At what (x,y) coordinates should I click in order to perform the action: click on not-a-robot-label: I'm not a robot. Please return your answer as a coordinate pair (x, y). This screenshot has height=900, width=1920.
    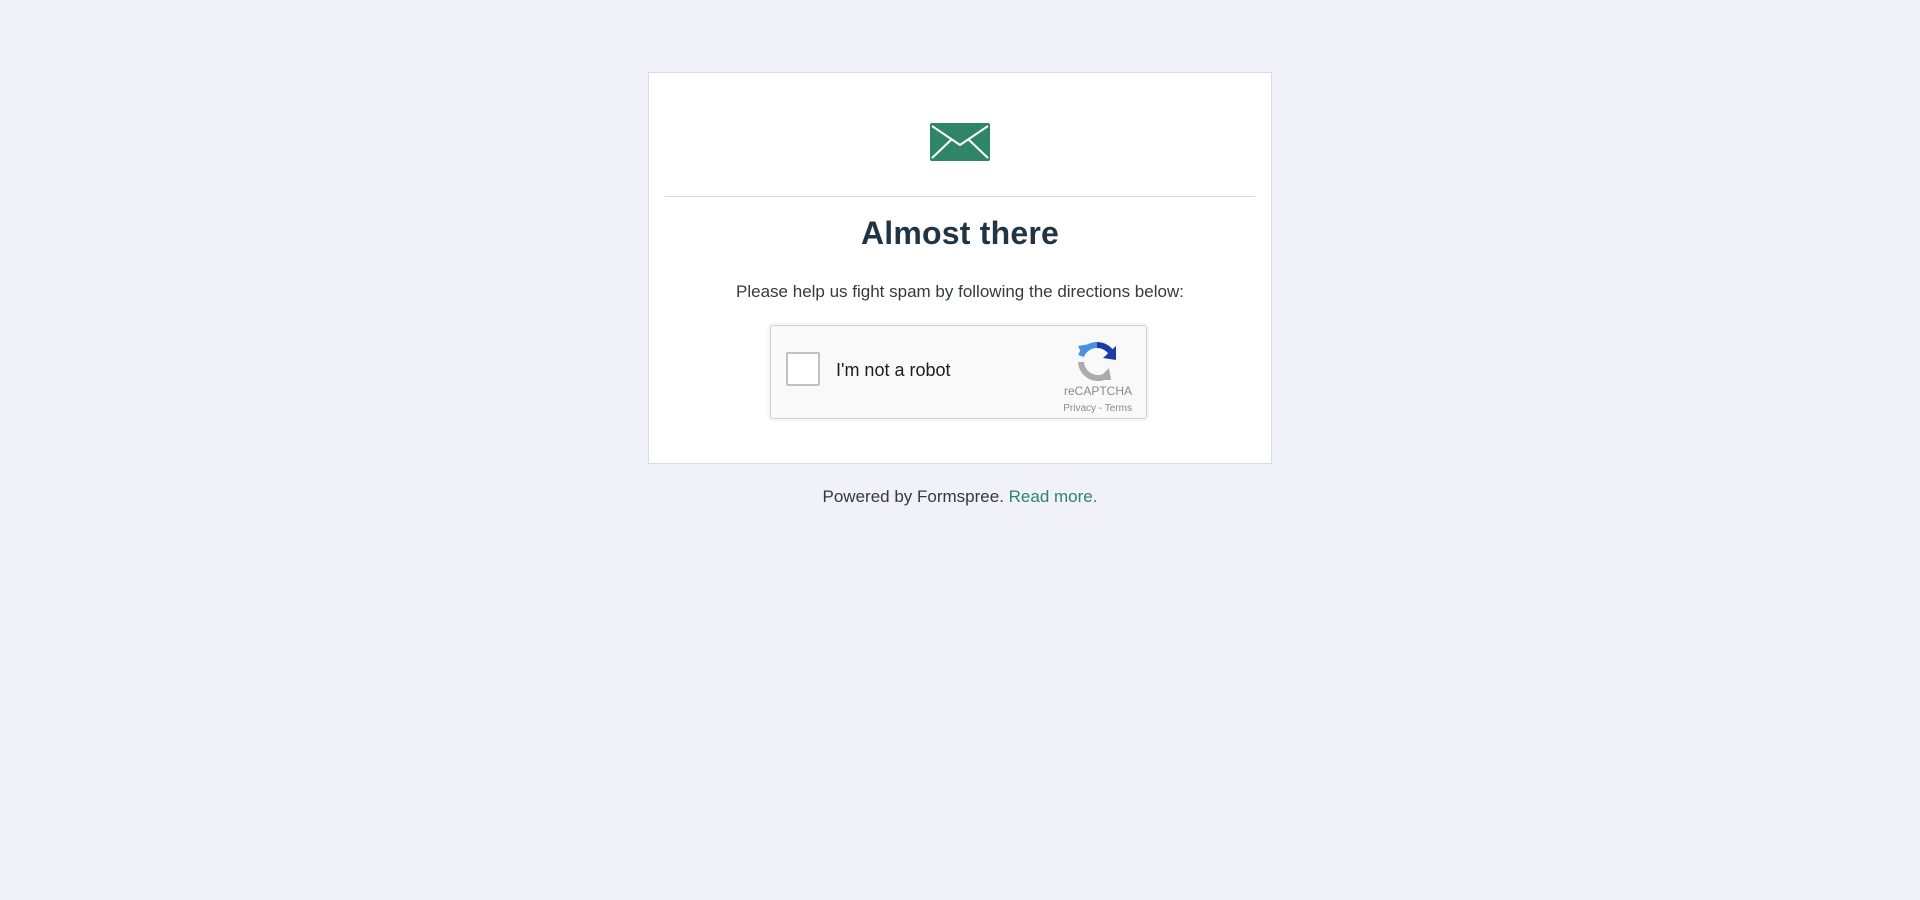
    Looking at the image, I should click on (893, 370).